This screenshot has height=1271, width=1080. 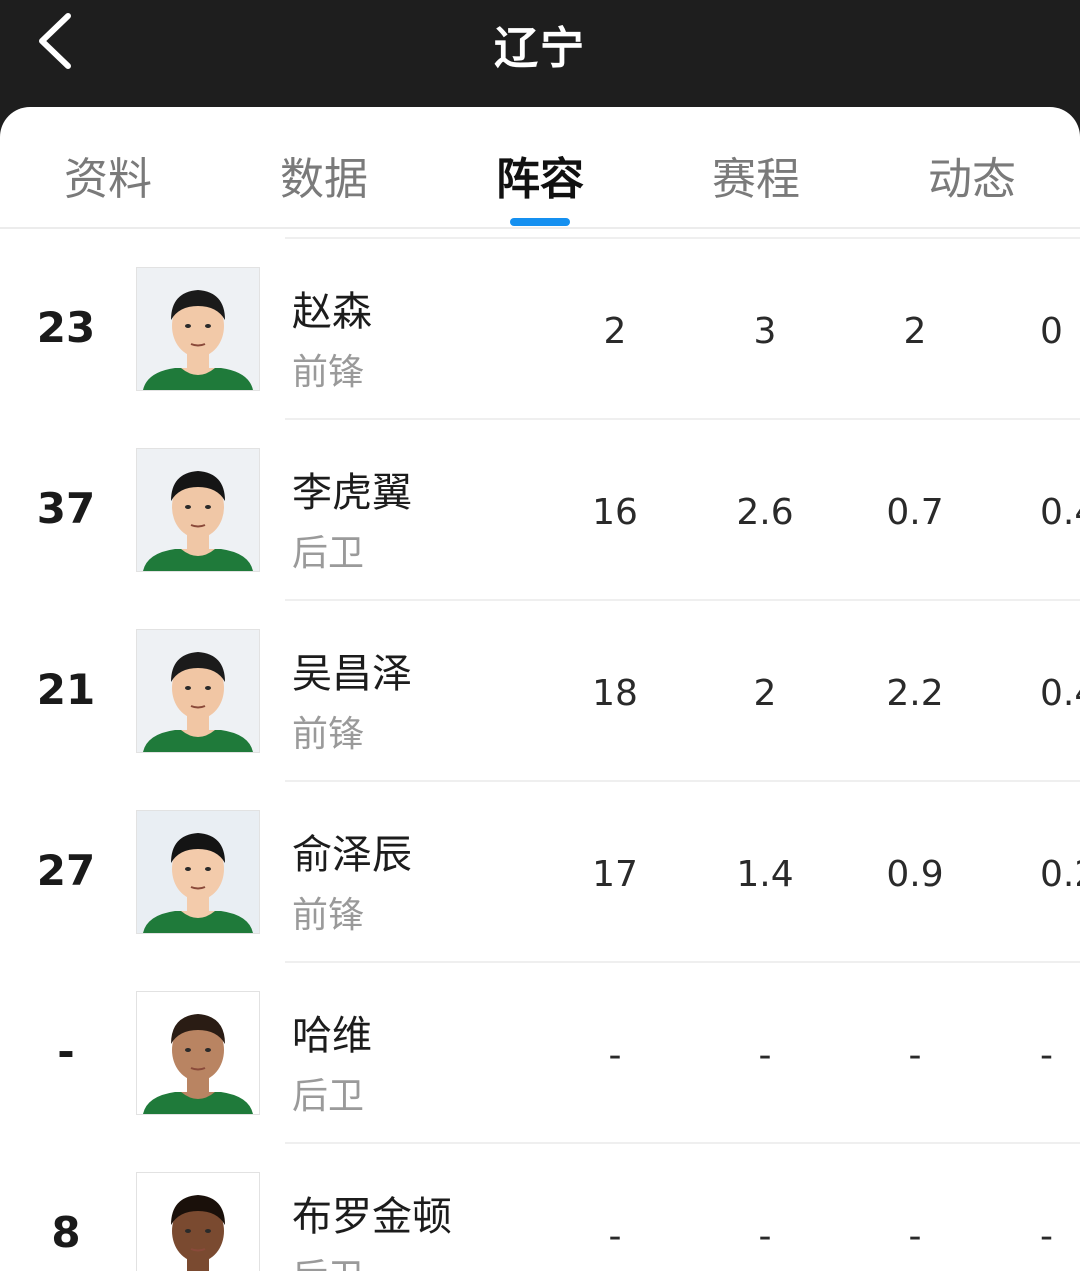 What do you see at coordinates (108, 175) in the screenshot?
I see `tab-info: 资料` at bounding box center [108, 175].